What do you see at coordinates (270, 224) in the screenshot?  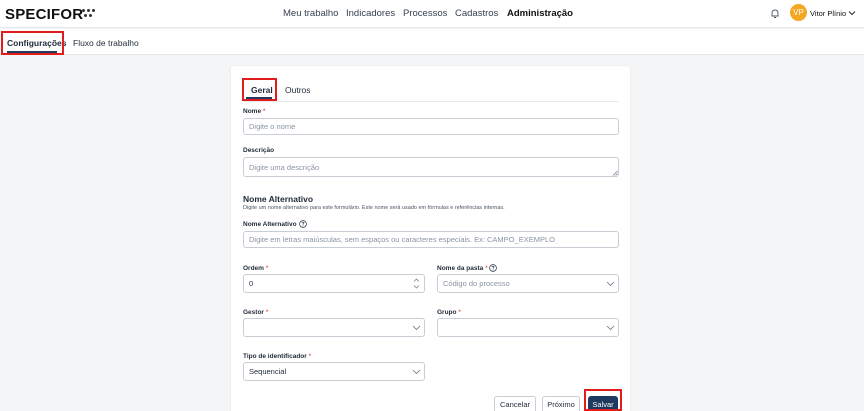 I see `nome-alternativo-label: Nome Alternativo` at bounding box center [270, 224].